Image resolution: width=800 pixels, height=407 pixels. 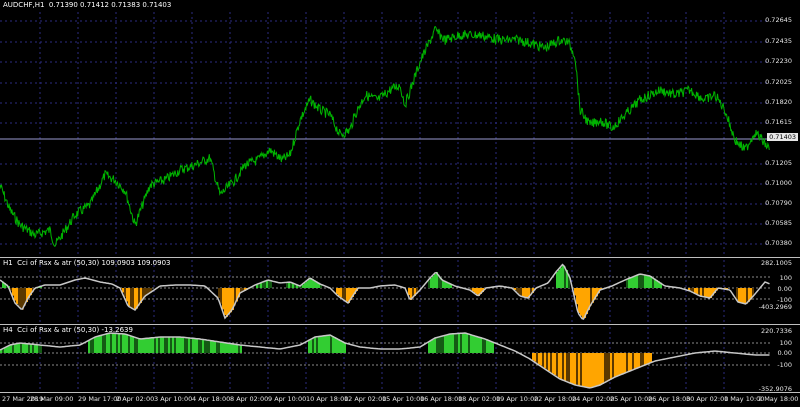 I want to click on price-axis-label: 0.70380, so click(x=778, y=243).